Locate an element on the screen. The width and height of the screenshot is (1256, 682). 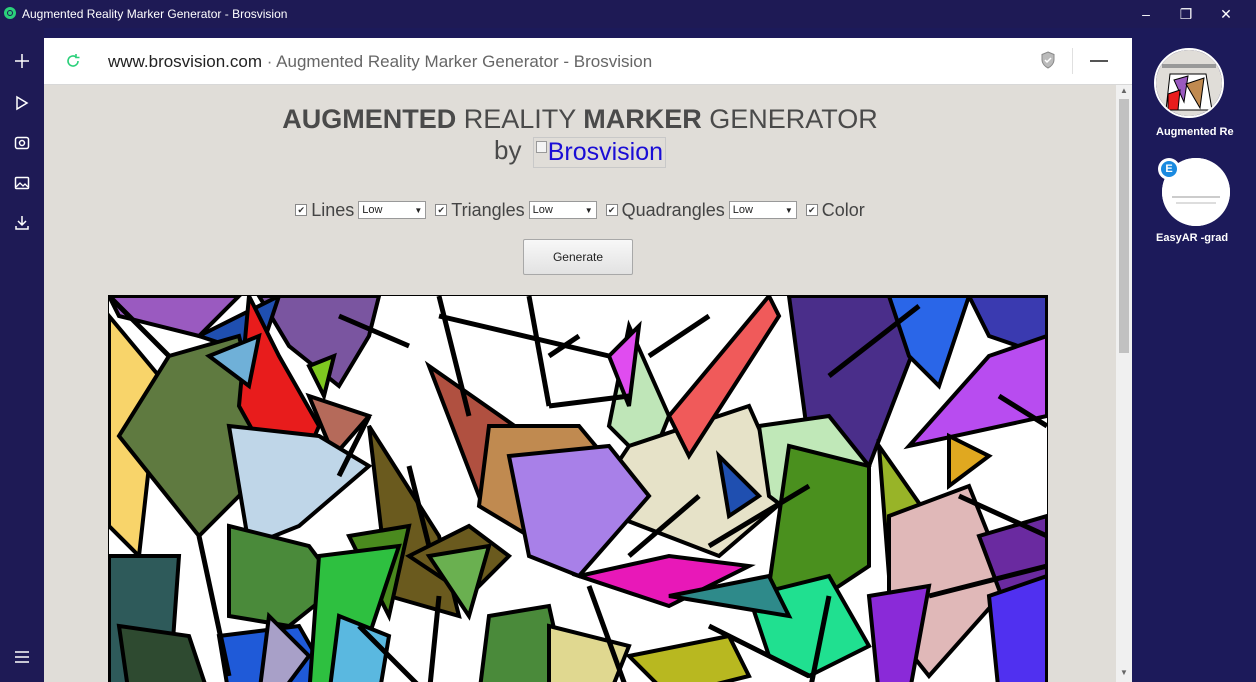
easyar-badge: E is located at coordinates (1169, 169).